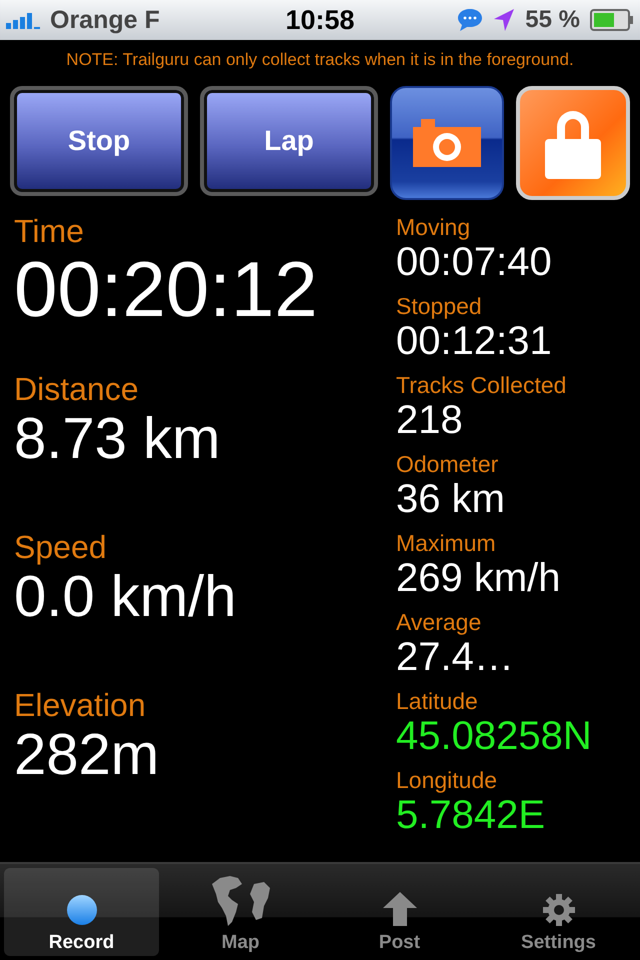 This screenshot has width=640, height=960. What do you see at coordinates (125, 597) in the screenshot?
I see `stat-value: 0.0 km/h` at bounding box center [125, 597].